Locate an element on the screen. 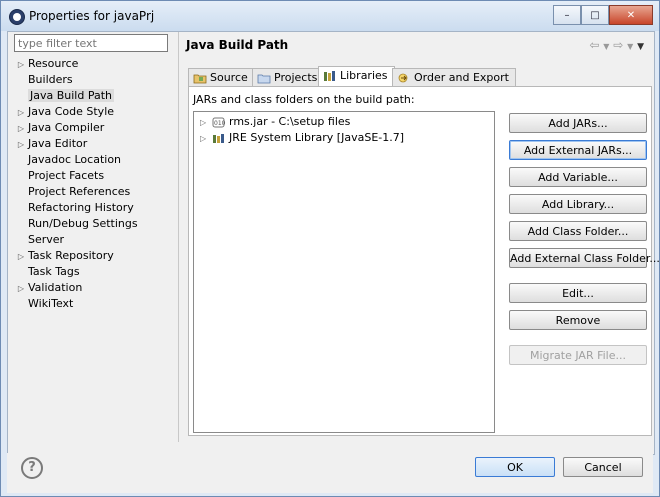  close-icon: ✕ is located at coordinates (631, 15).